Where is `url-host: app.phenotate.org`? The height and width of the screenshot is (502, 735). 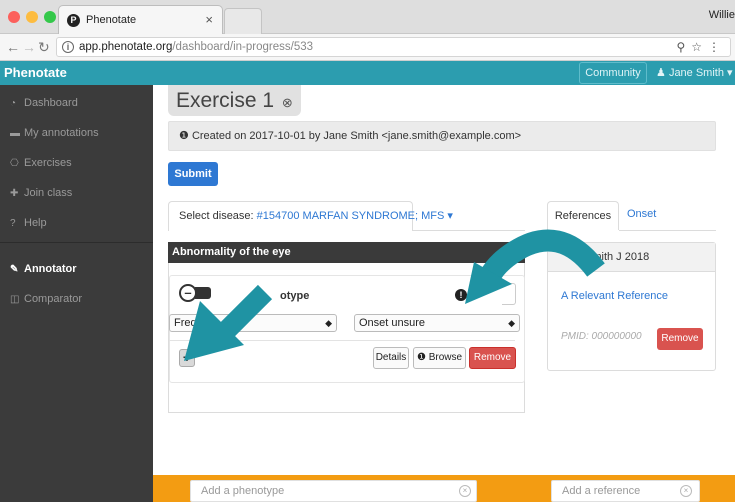 url-host: app.phenotate.org is located at coordinates (126, 47).